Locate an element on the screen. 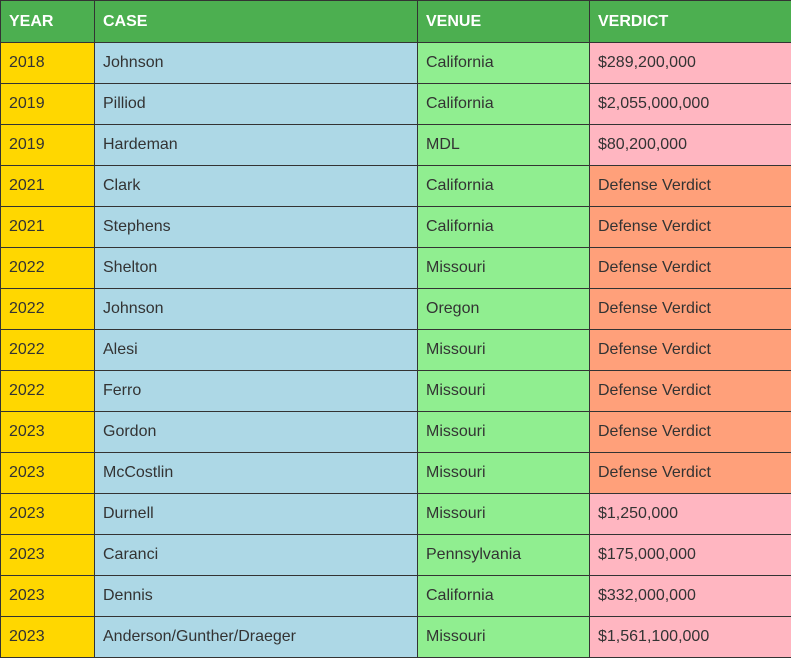 The image size is (791, 658). table-row: 2021StephensCaliforniaDefense Verdict is located at coordinates (396, 227).